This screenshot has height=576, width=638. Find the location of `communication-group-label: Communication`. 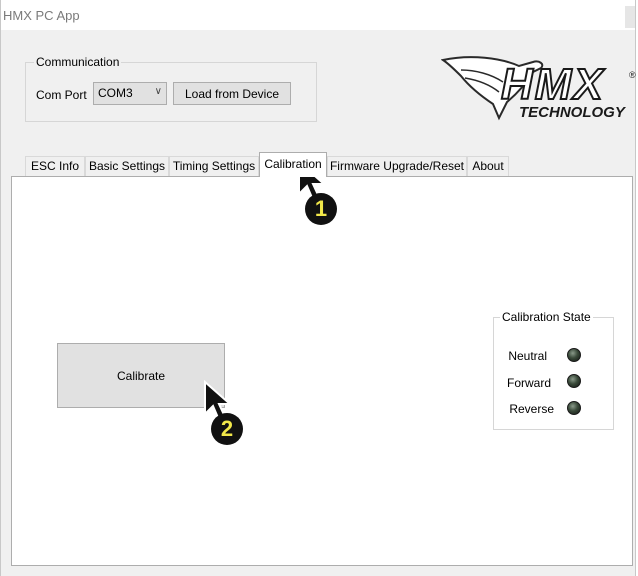

communication-group-label: Communication is located at coordinates (78, 62).